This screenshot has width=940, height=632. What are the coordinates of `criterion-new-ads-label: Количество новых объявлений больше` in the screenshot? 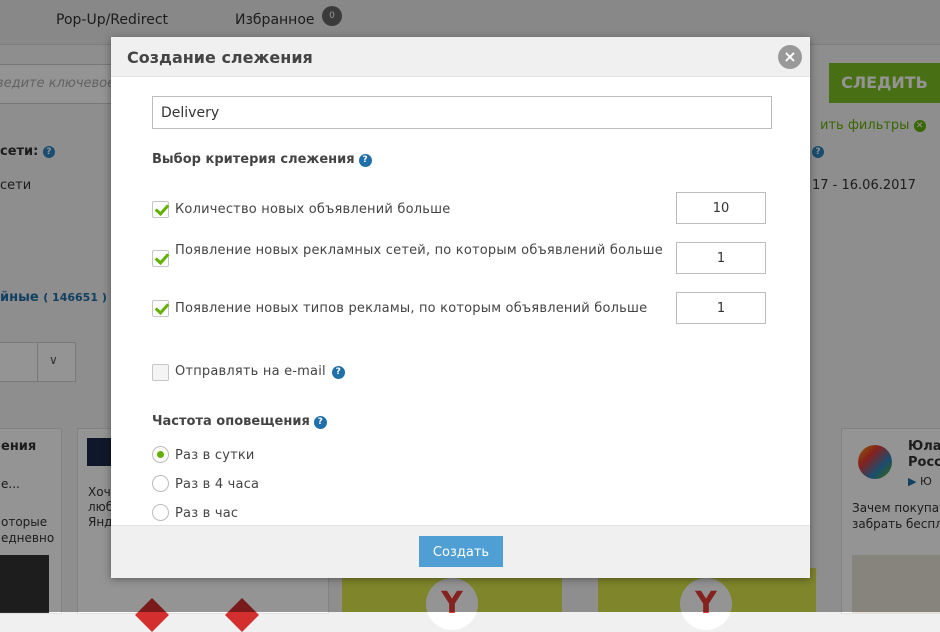 It's located at (313, 209).